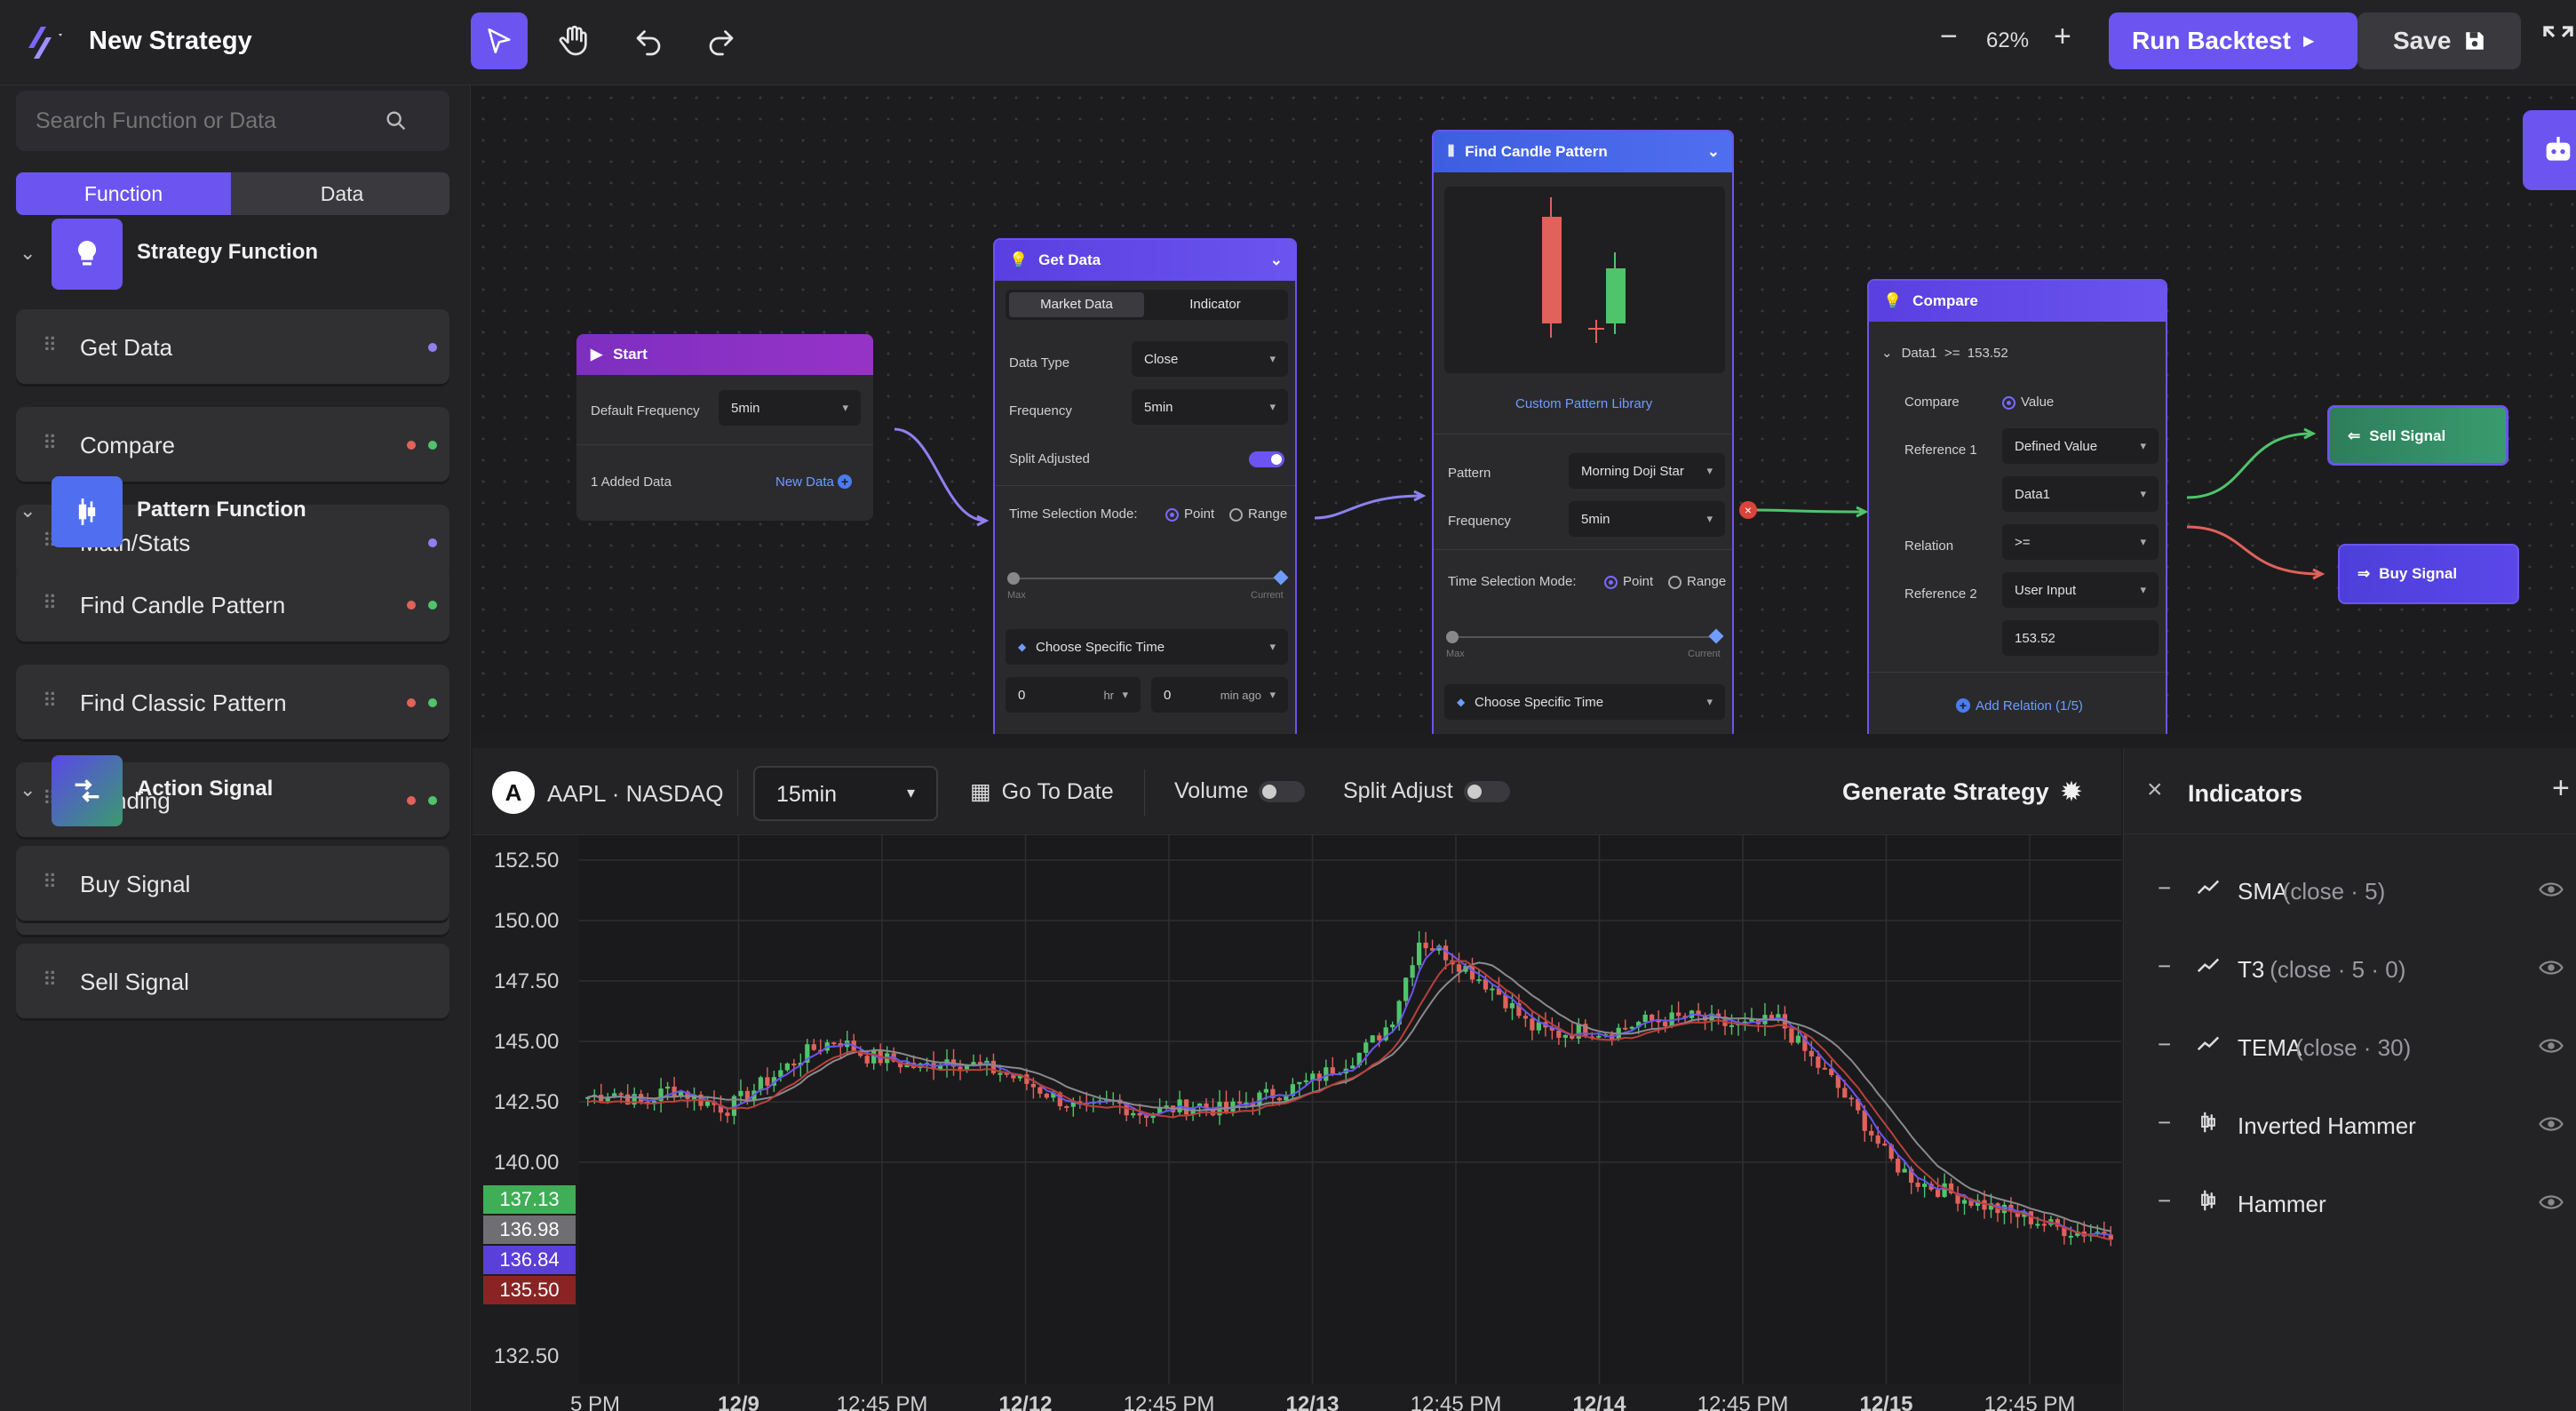  I want to click on save-button: Save, so click(2439, 40).